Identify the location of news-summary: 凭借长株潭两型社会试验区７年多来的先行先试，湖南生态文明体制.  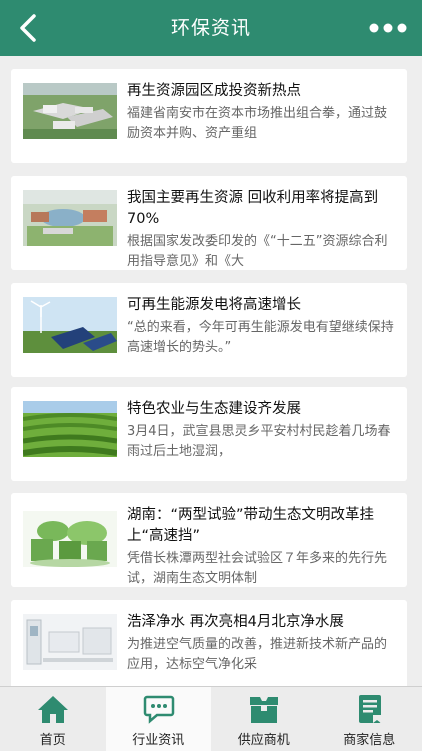
(261, 568).